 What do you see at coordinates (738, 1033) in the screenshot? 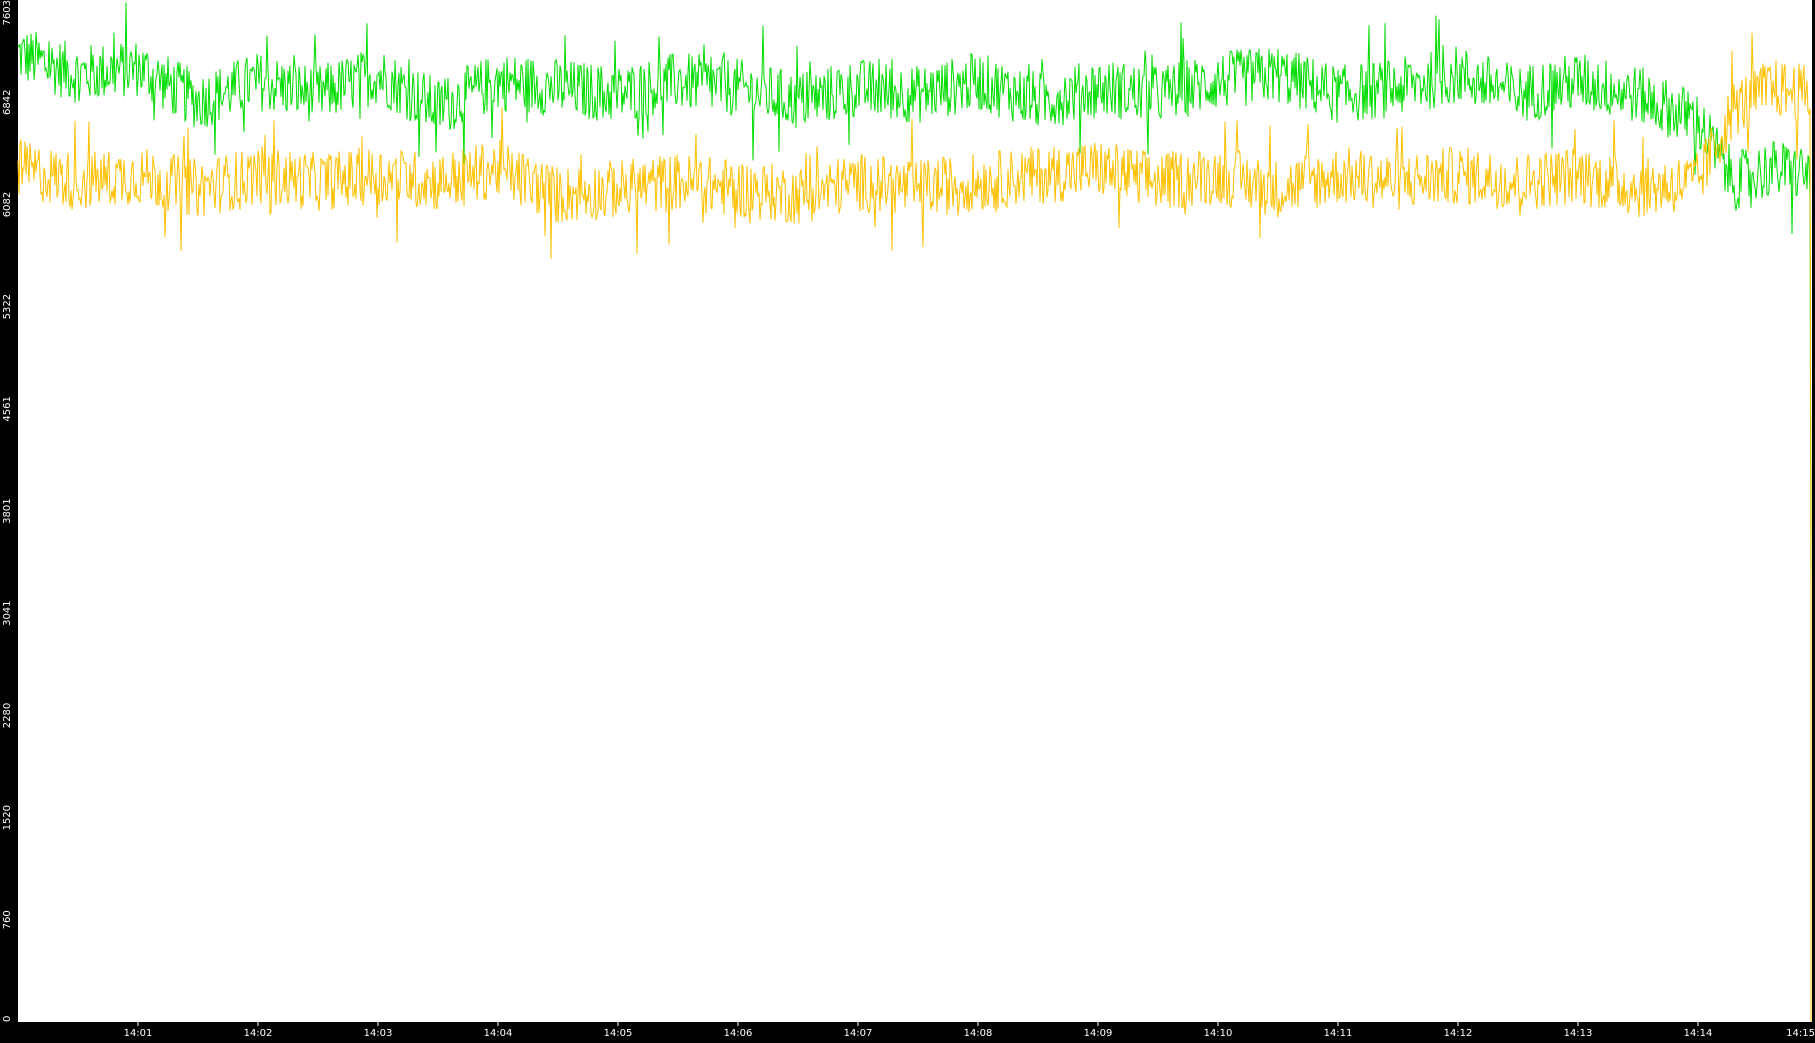
I see `x-tick-label: 14:06` at bounding box center [738, 1033].